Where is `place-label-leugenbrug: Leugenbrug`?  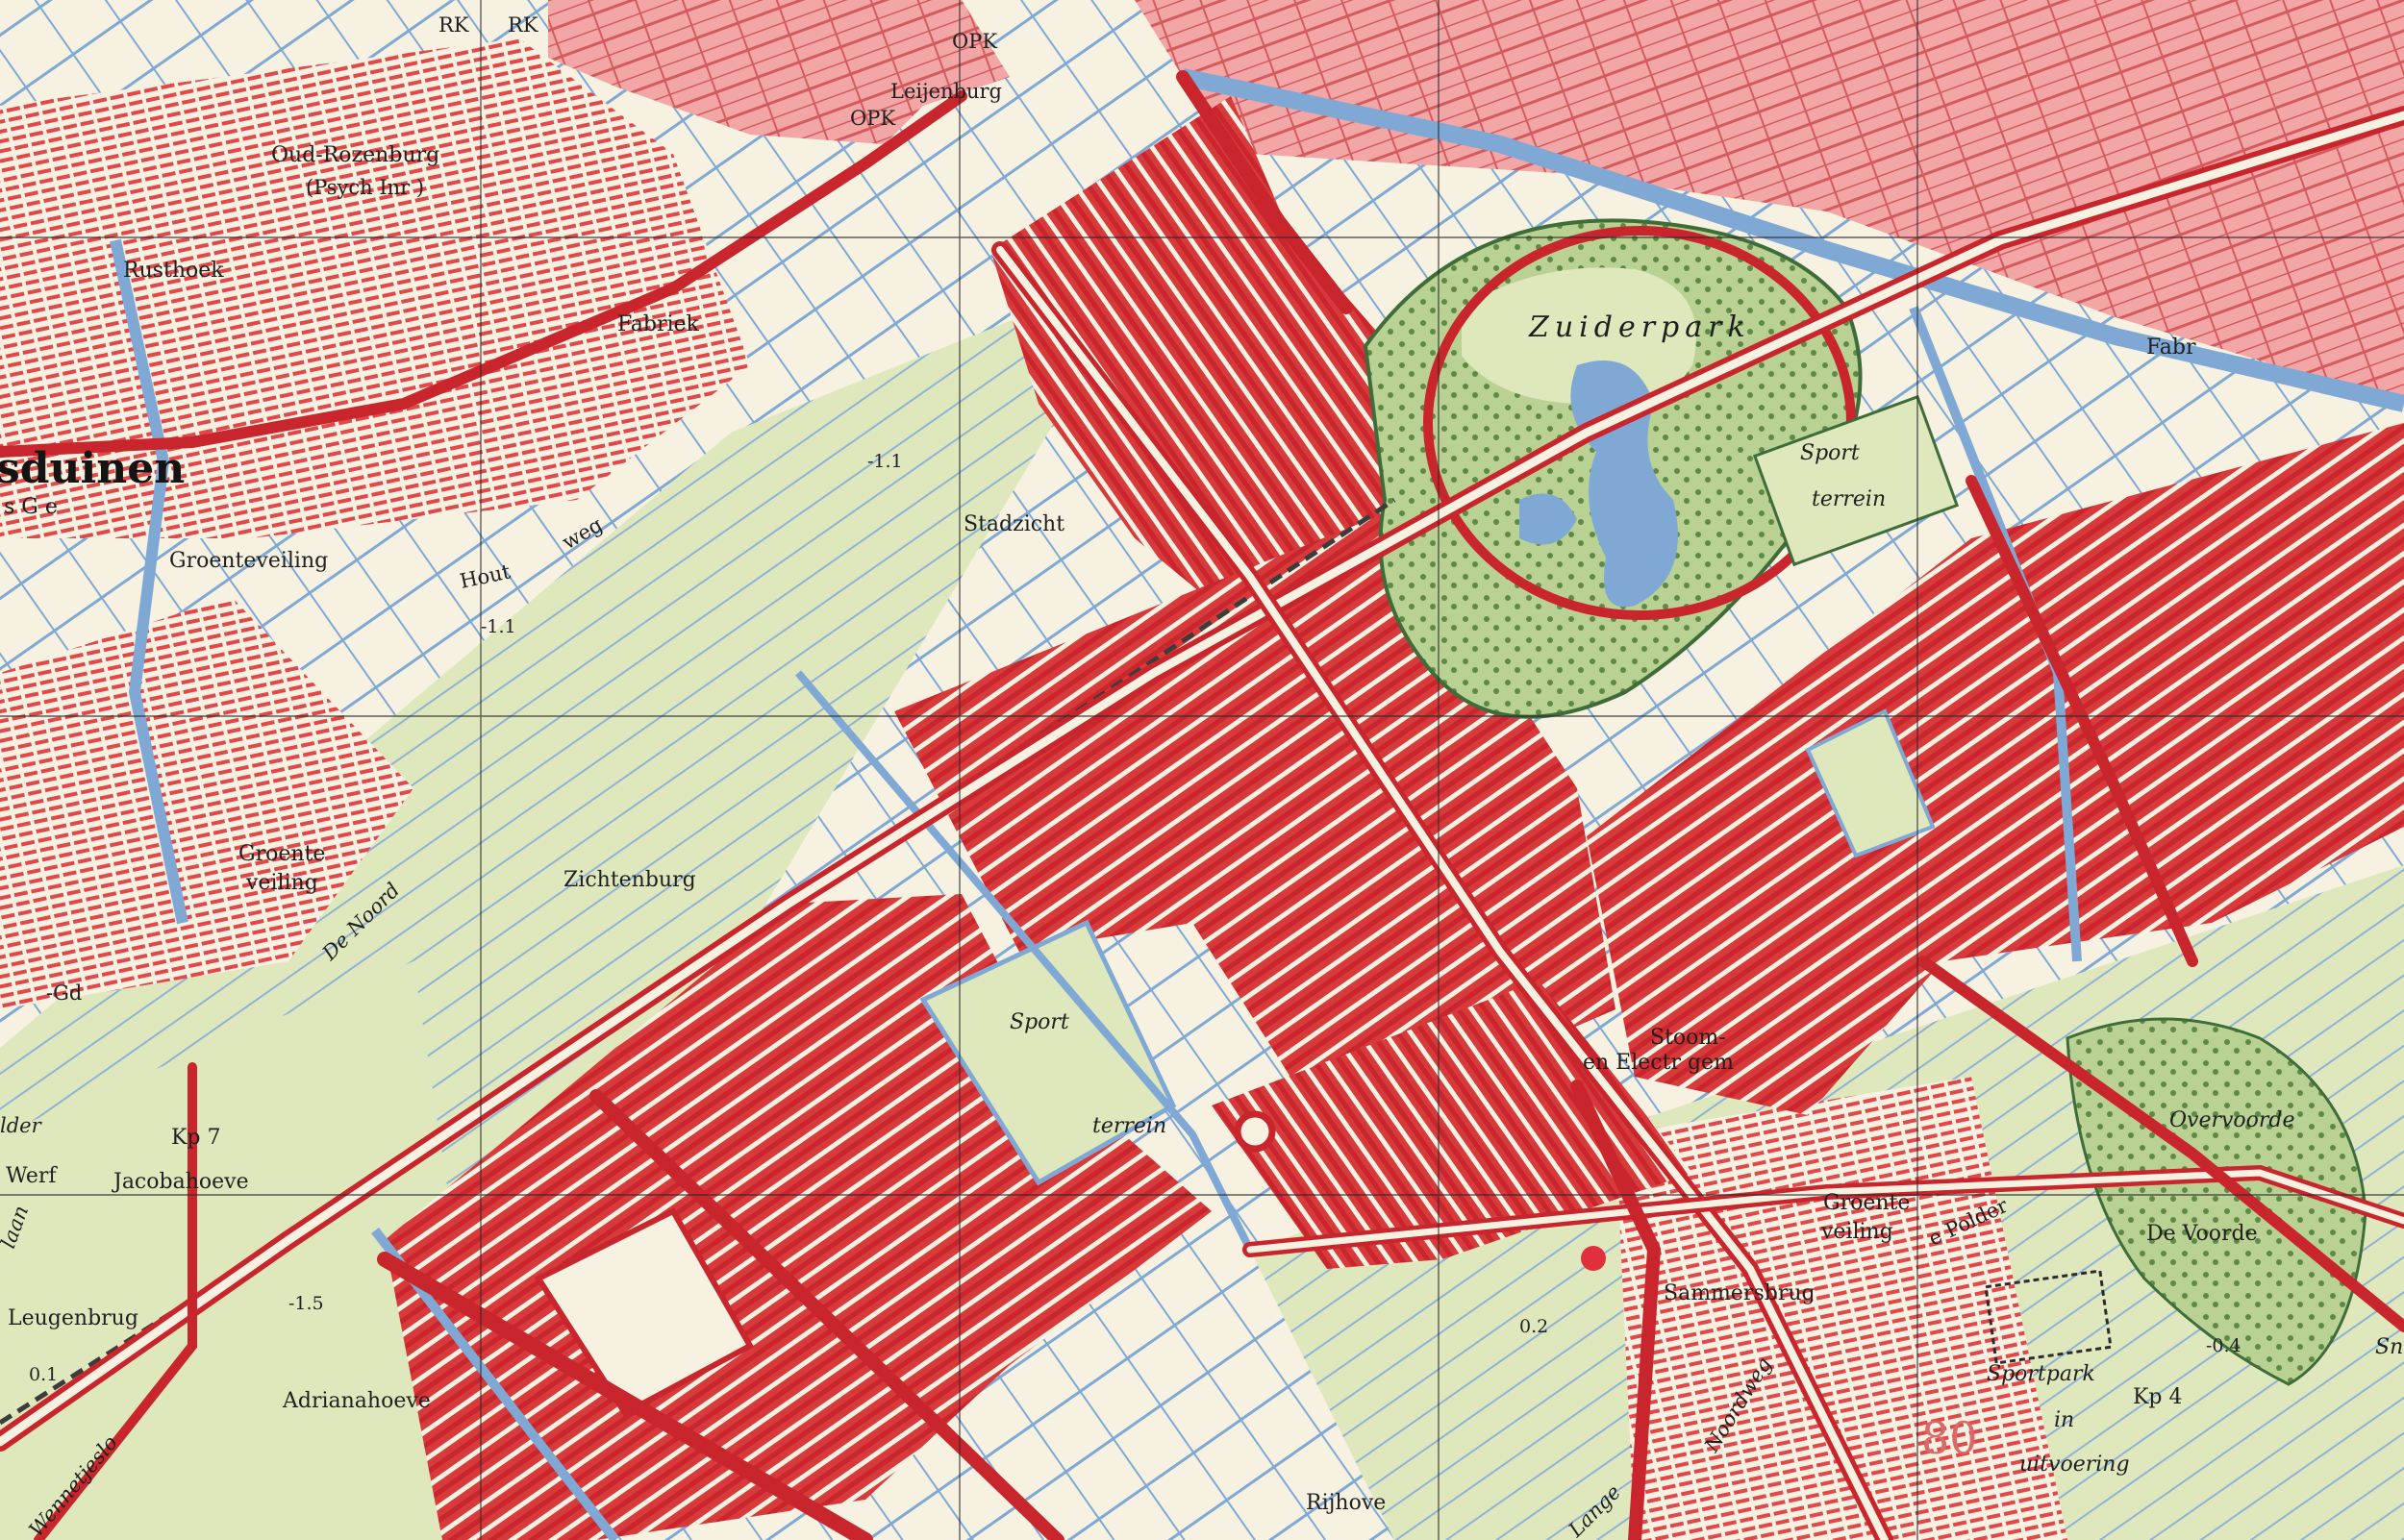 place-label-leugenbrug: Leugenbrug is located at coordinates (73, 1318).